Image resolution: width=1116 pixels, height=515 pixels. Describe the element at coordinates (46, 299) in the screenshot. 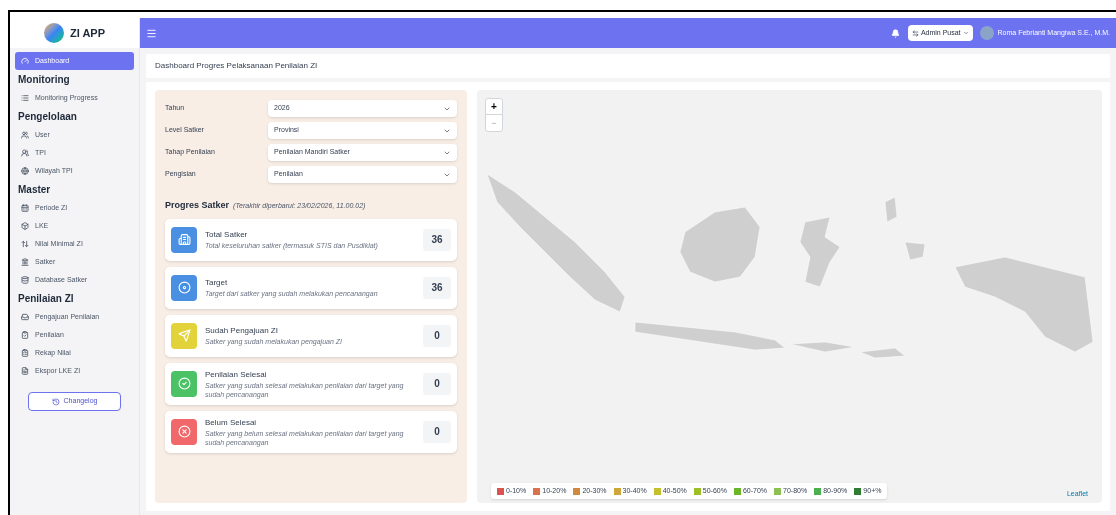

I see `section-heading: Penilaian ZI` at that location.